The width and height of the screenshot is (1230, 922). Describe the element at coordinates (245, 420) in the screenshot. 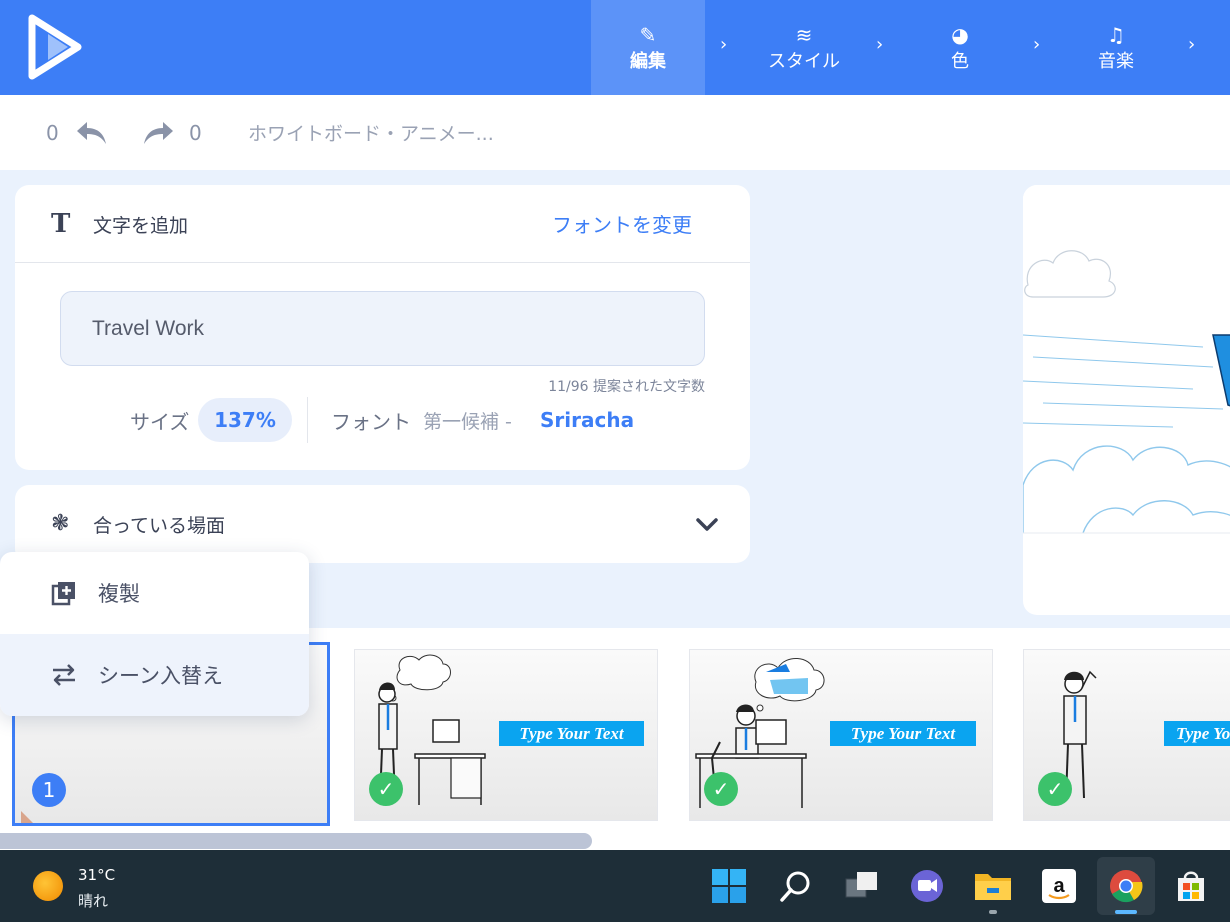

I see `size-value-button: 137%` at that location.